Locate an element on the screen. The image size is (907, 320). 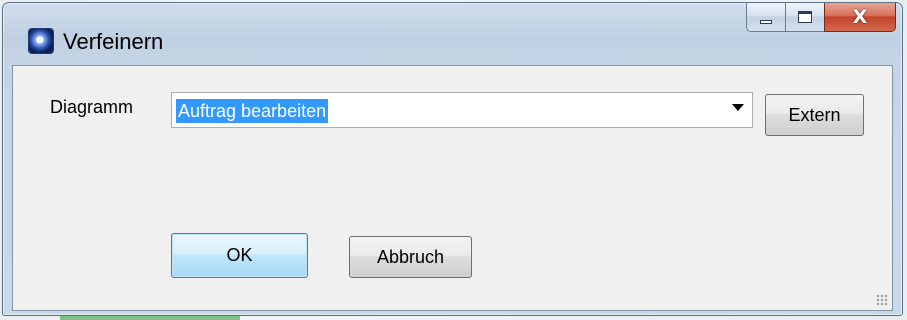
close-icon: X is located at coordinates (860, 17).